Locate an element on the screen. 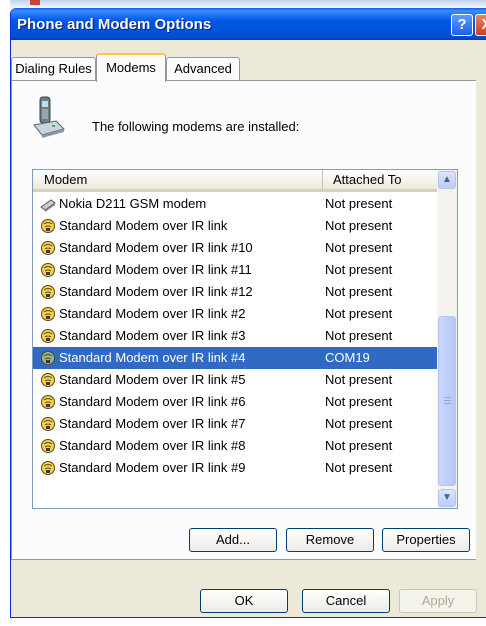 This screenshot has height=626, width=486. installed-modems-label: The following modems are installed: is located at coordinates (196, 126).